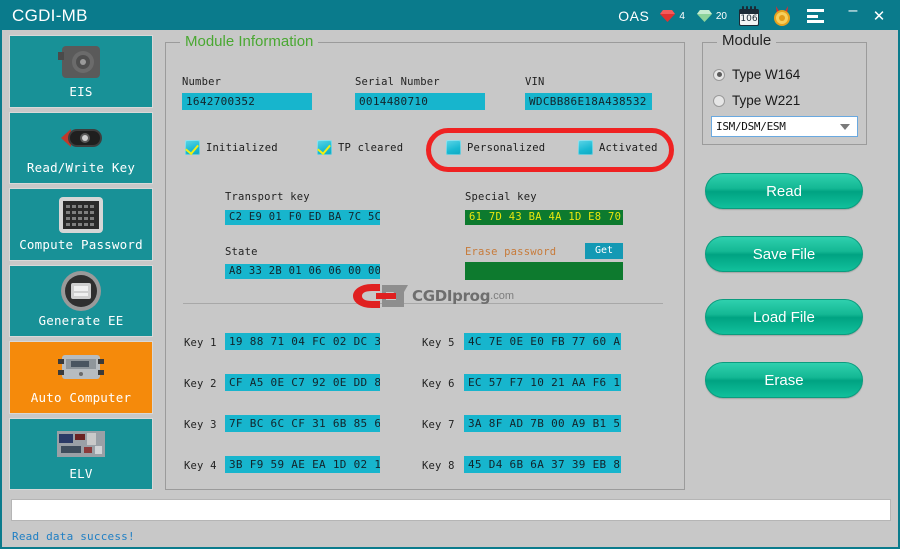 The width and height of the screenshot is (900, 549). Describe the element at coordinates (749, 19) in the screenshot. I see `calendar-count: 106` at that location.